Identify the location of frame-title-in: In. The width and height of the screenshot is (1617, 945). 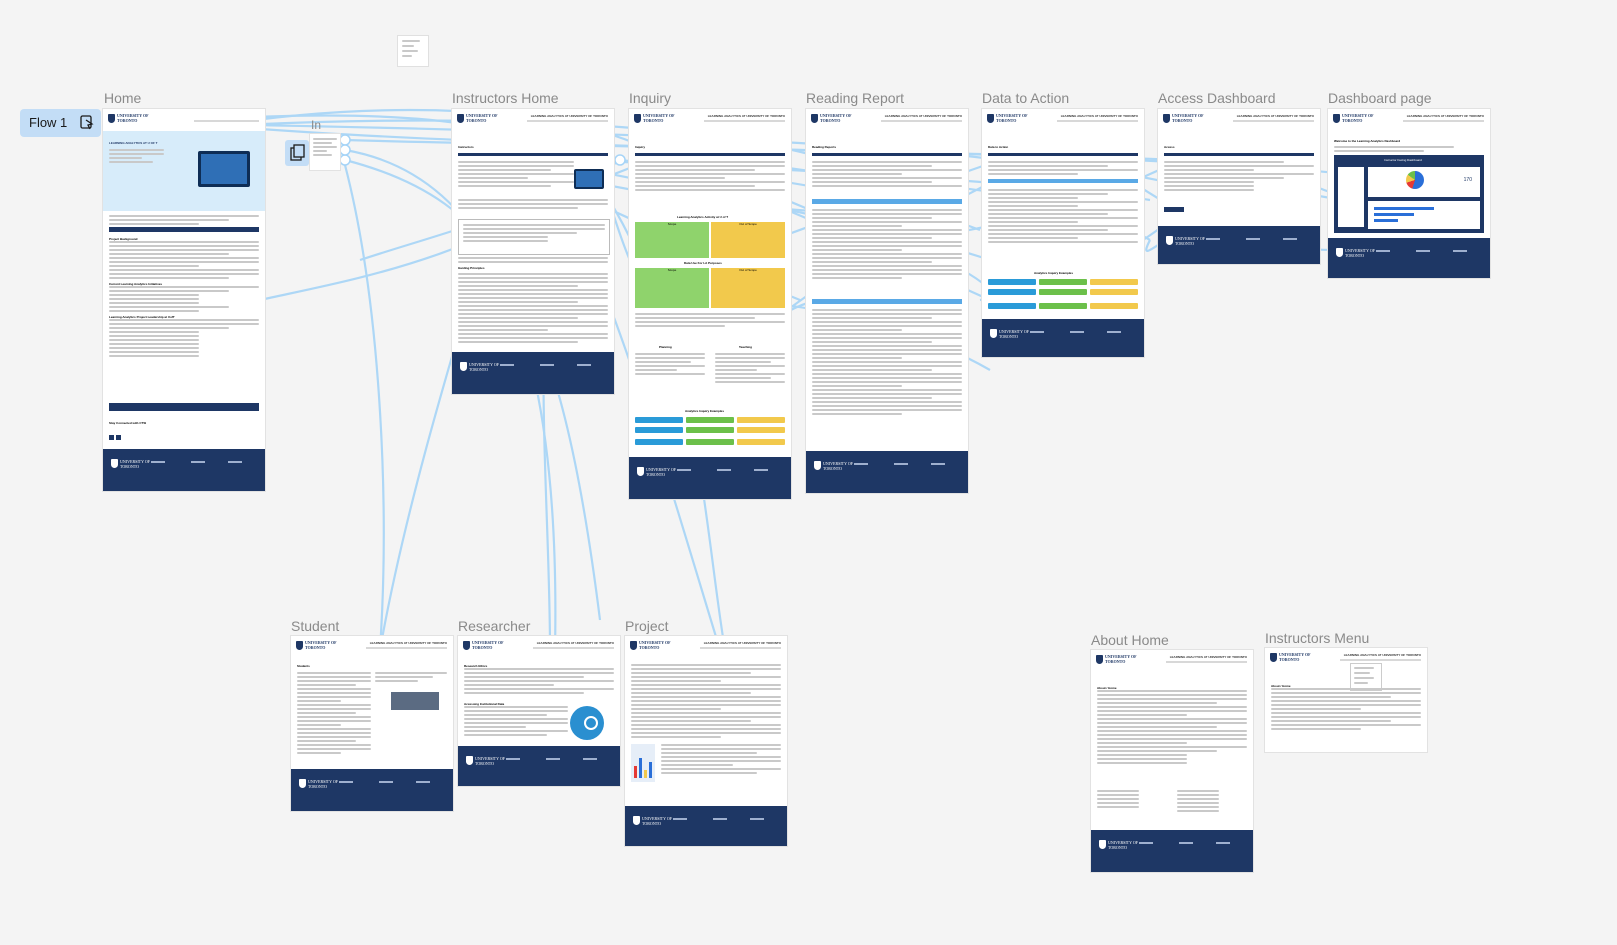
(316, 125).